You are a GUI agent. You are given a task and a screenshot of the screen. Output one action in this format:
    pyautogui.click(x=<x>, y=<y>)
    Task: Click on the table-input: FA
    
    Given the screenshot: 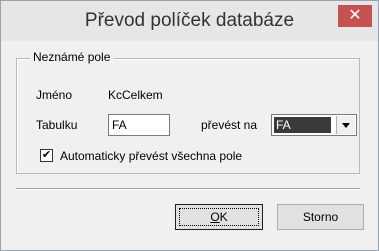 What is the action you would take?
    pyautogui.click(x=139, y=125)
    